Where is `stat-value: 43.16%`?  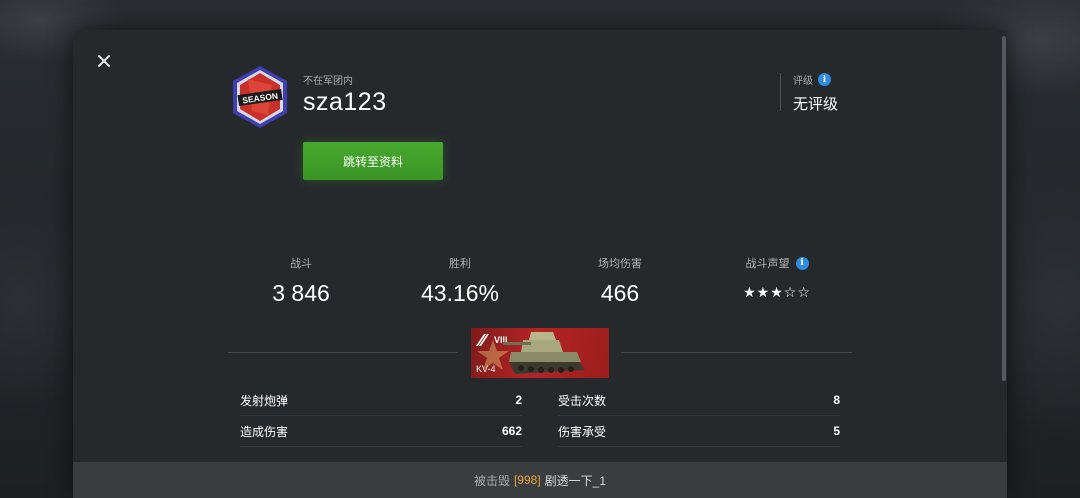 stat-value: 43.16% is located at coordinates (459, 293).